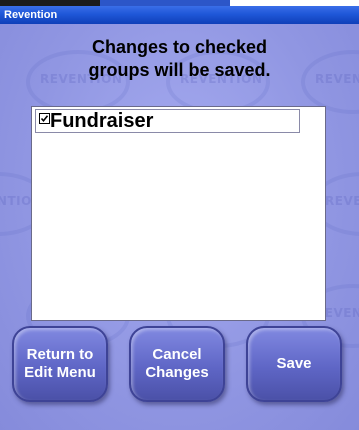 This screenshot has width=359, height=430. Describe the element at coordinates (102, 121) in the screenshot. I see `list-item-label: Fundraiser` at that location.